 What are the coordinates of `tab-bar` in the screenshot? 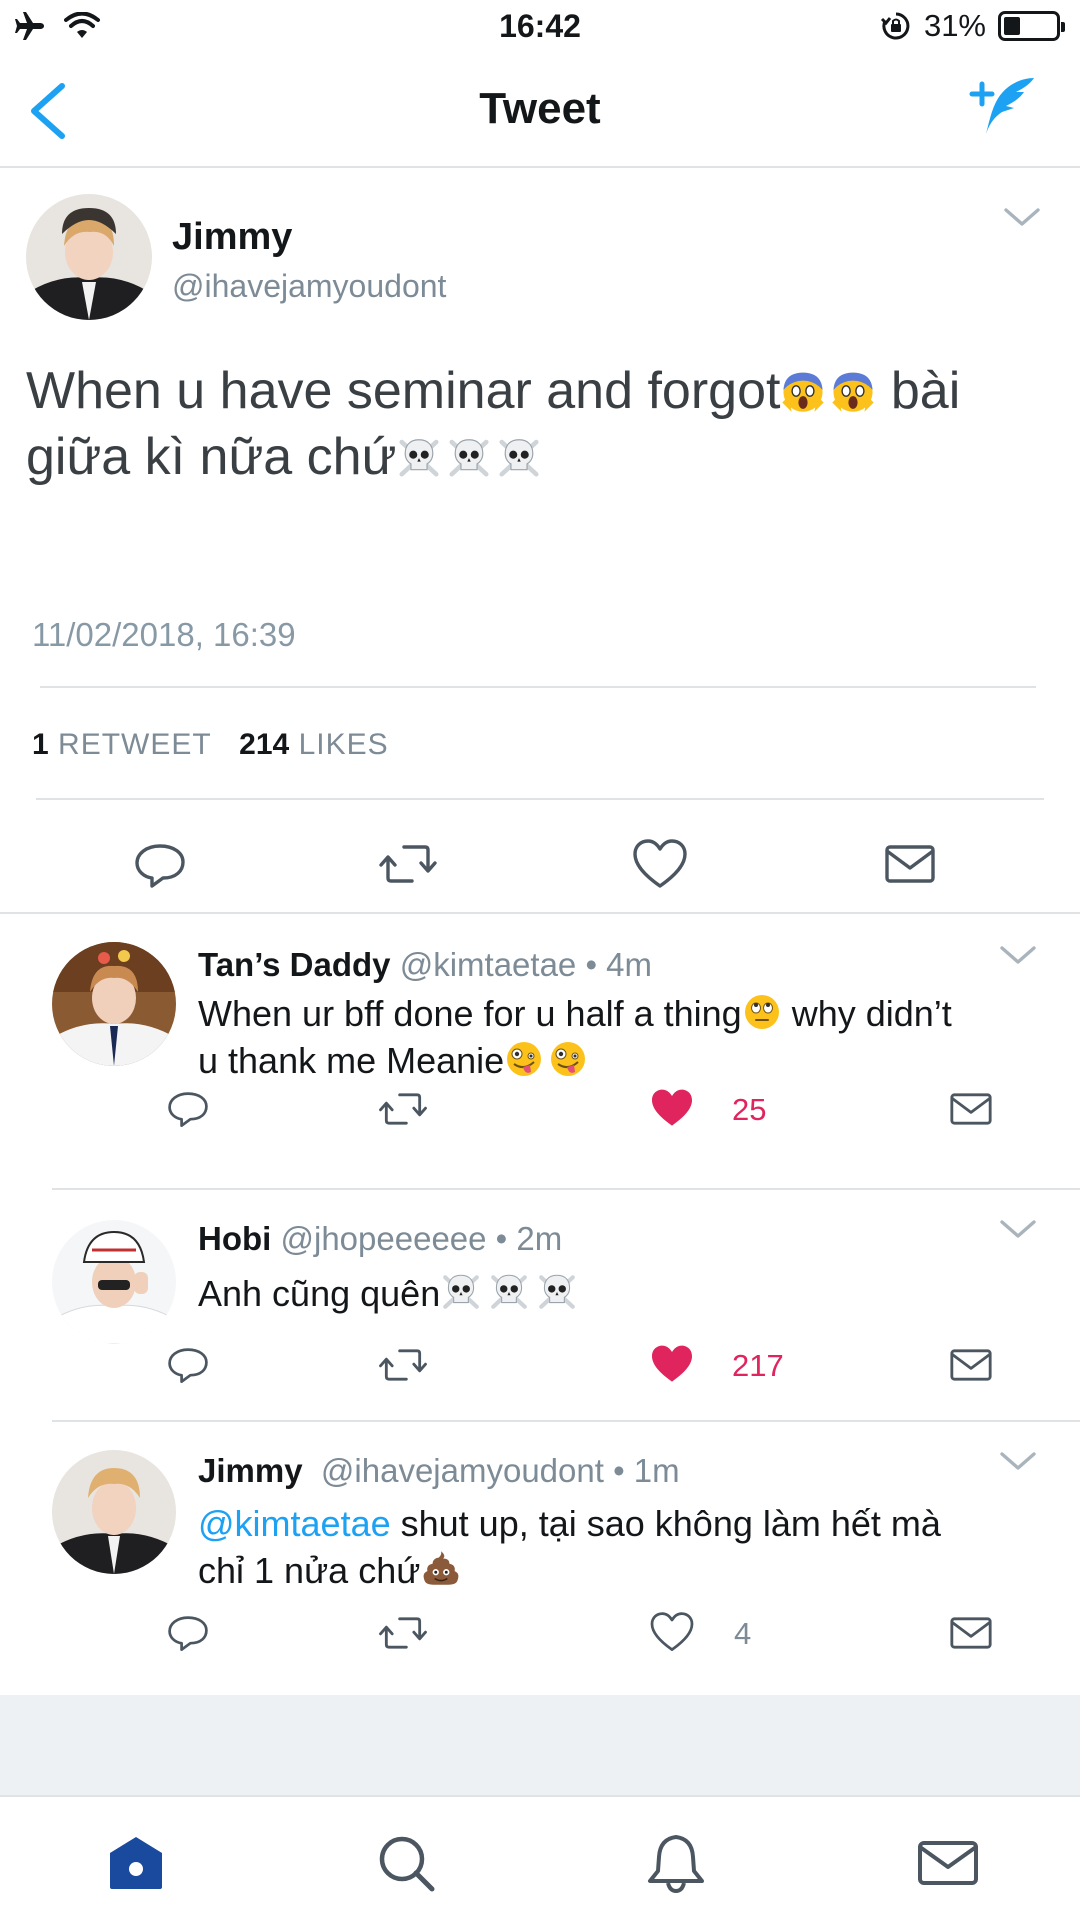 It's located at (540, 1857).